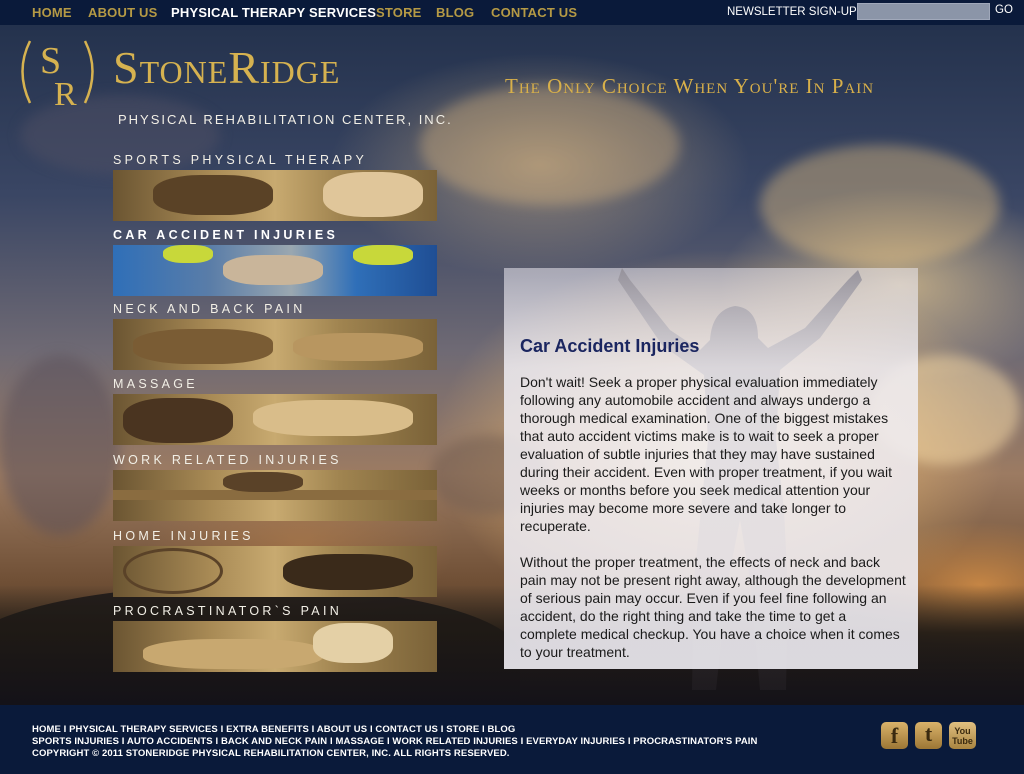 The height and width of the screenshot is (774, 1024). What do you see at coordinates (226, 235) in the screenshot?
I see `category-label: CAR ACCIDENT INJURIES` at bounding box center [226, 235].